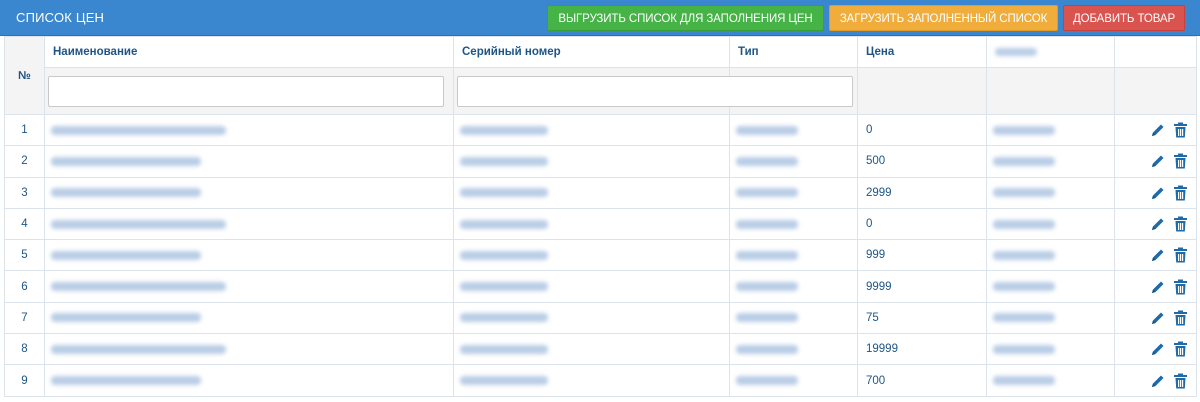 The width and height of the screenshot is (1200, 402). What do you see at coordinates (24, 130) in the screenshot?
I see `row-number: 1` at bounding box center [24, 130].